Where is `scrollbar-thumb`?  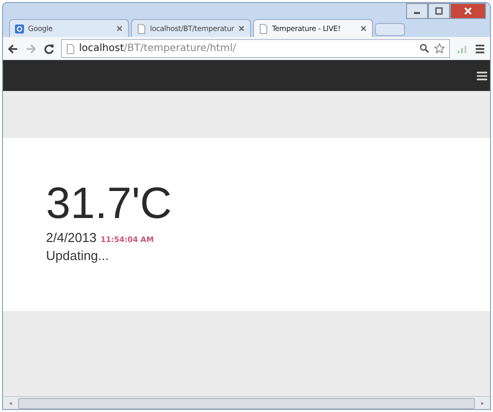
scrollbar-thumb is located at coordinates (246, 403).